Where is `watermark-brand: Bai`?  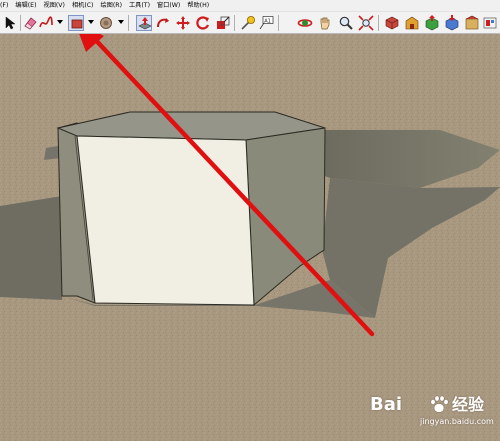 watermark-brand: Bai is located at coordinates (386, 404).